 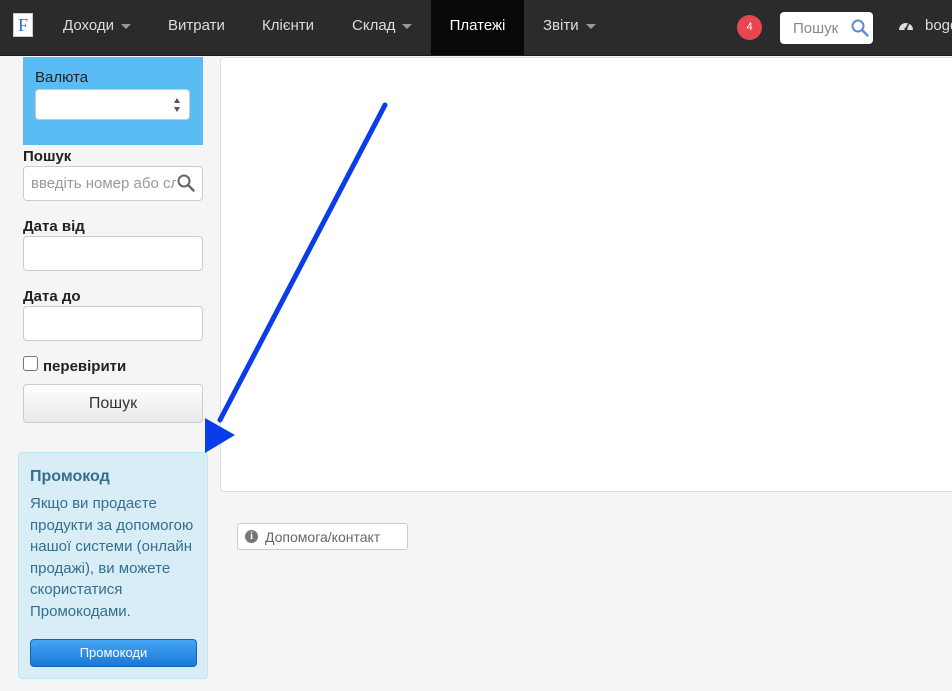 I want to click on select-arrows-icon, so click(x=177, y=105).